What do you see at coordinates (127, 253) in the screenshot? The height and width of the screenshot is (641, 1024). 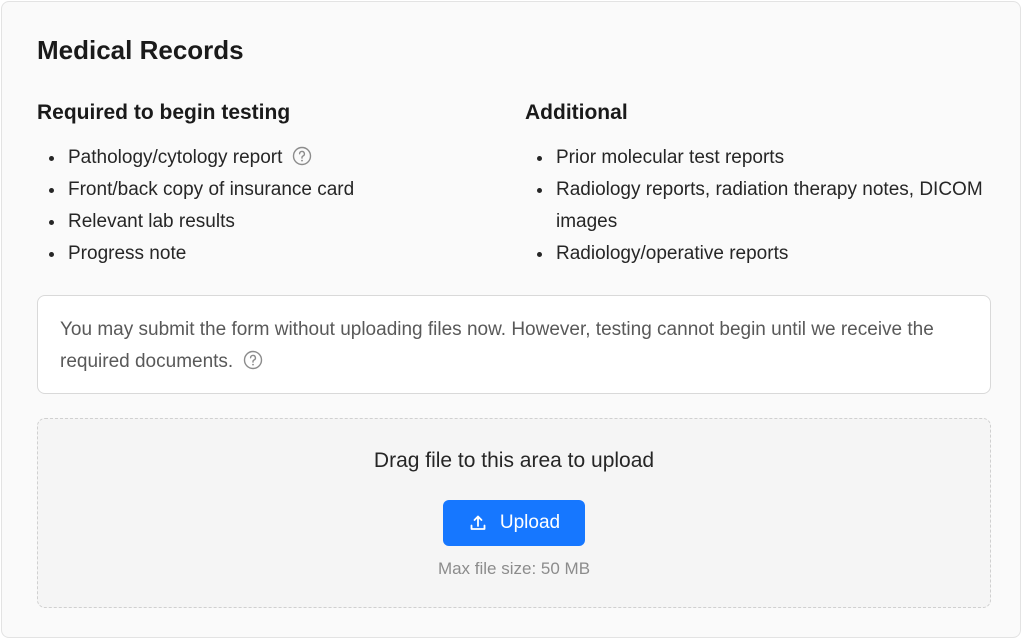 I see `required-item-label: Progress note` at bounding box center [127, 253].